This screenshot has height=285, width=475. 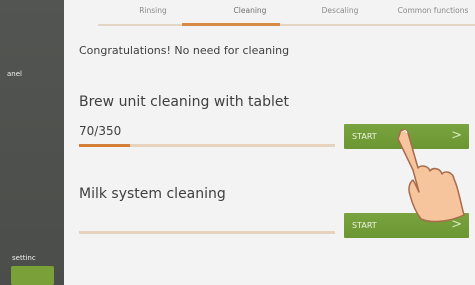 What do you see at coordinates (152, 194) in the screenshot?
I see `milk-title: Milk system cleaning` at bounding box center [152, 194].